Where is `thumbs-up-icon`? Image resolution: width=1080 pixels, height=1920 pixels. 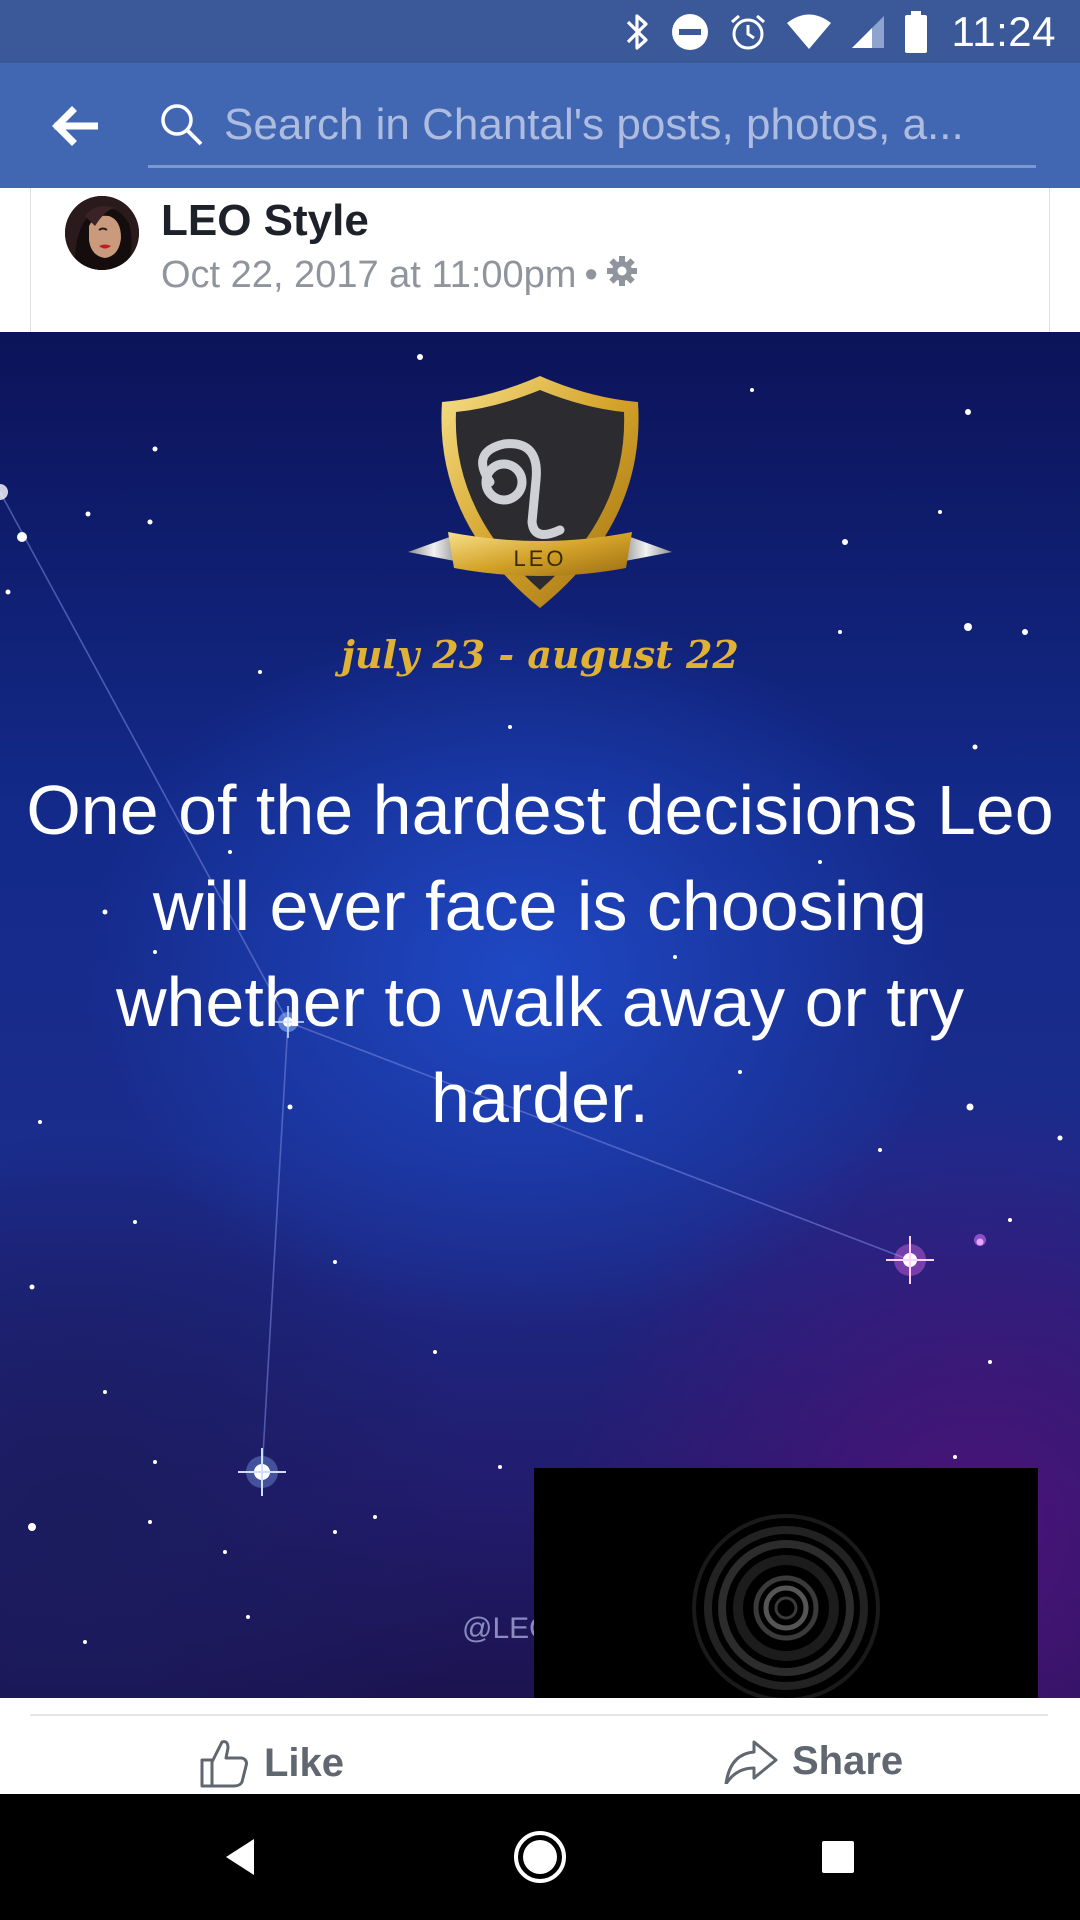 thumbs-up-icon is located at coordinates (224, 1764).